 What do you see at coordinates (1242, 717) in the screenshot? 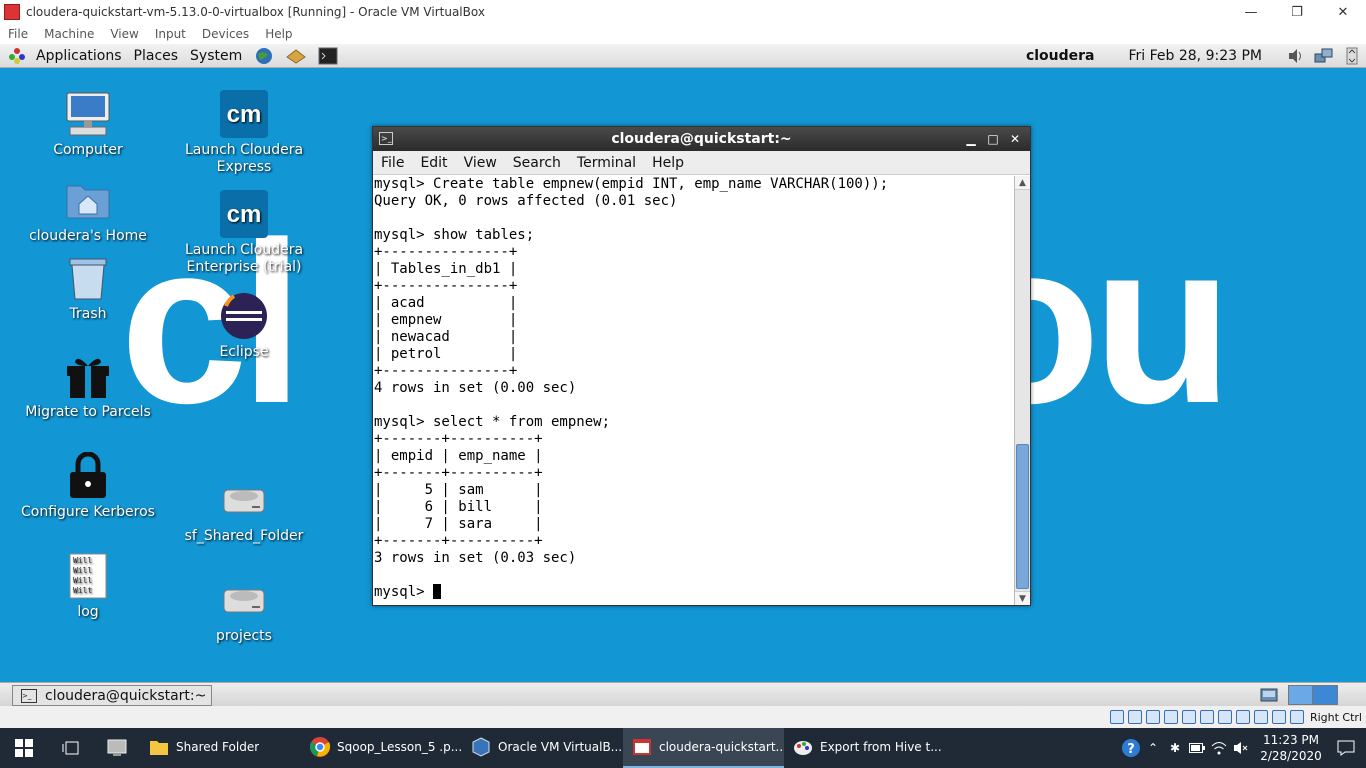
I see `video-capture-status-icon` at bounding box center [1242, 717].